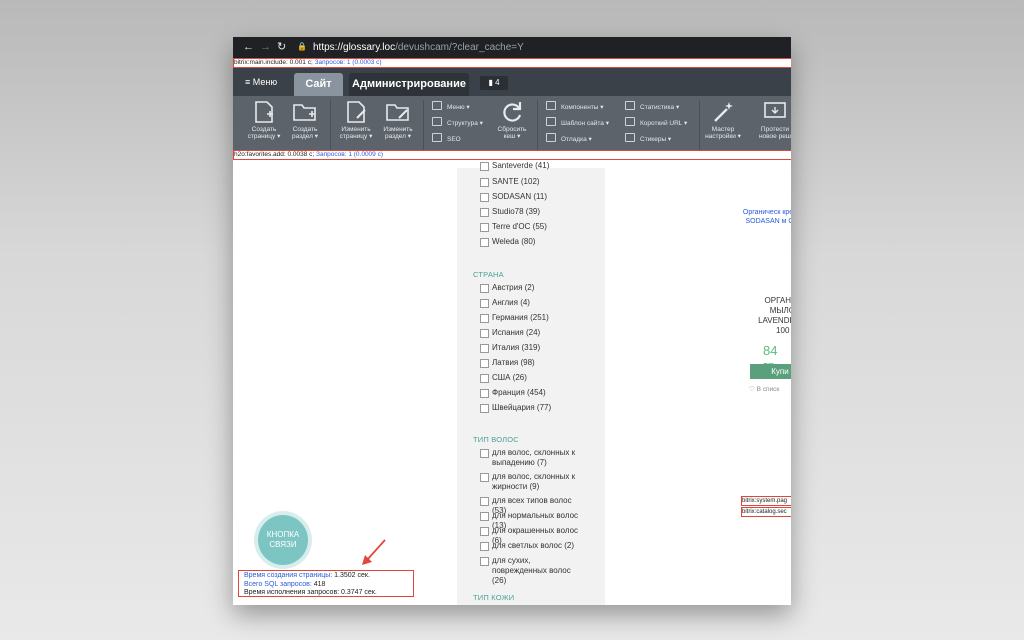 This screenshot has width=1024, height=640. I want to click on filter-checkbox-country: Италия (319), so click(530, 348).